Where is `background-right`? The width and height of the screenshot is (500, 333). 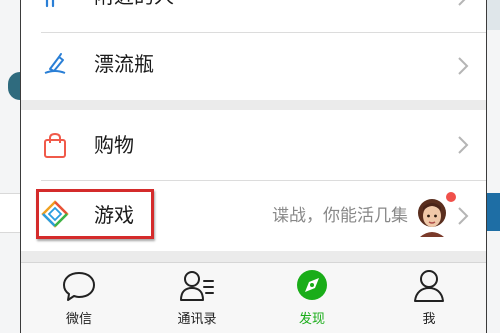 background-right is located at coordinates (492, 166).